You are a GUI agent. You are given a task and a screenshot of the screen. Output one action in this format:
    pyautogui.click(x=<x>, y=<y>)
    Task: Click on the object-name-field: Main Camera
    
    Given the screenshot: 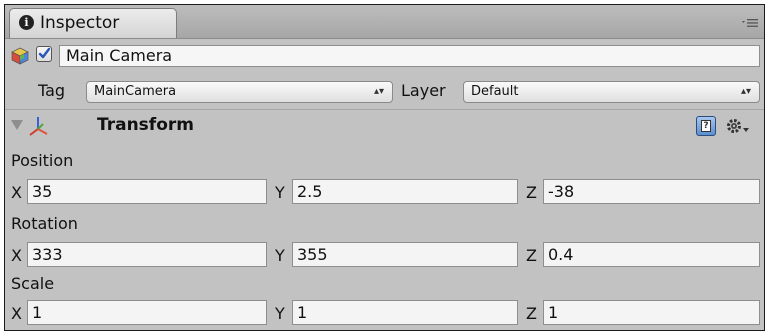 What is the action you would take?
    pyautogui.click(x=409, y=56)
    